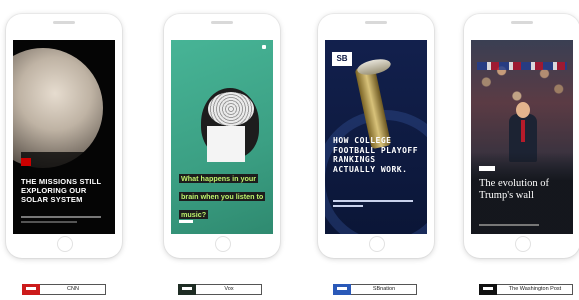 The image size is (579, 300). What do you see at coordinates (264, 47) in the screenshot?
I see `share-icon` at bounding box center [264, 47].